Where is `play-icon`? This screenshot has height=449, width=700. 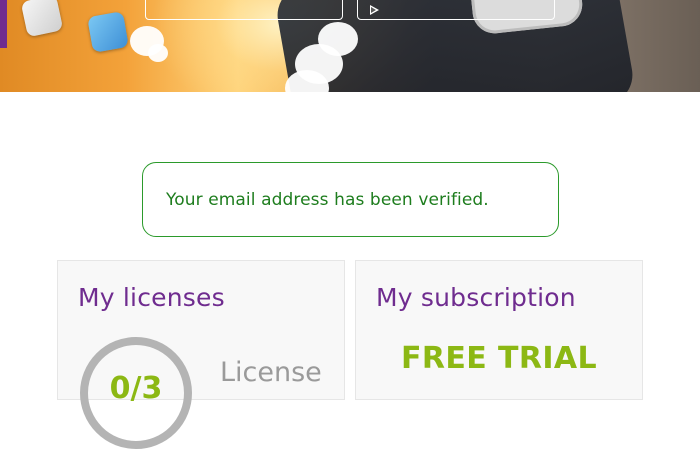
play-icon is located at coordinates (374, 10).